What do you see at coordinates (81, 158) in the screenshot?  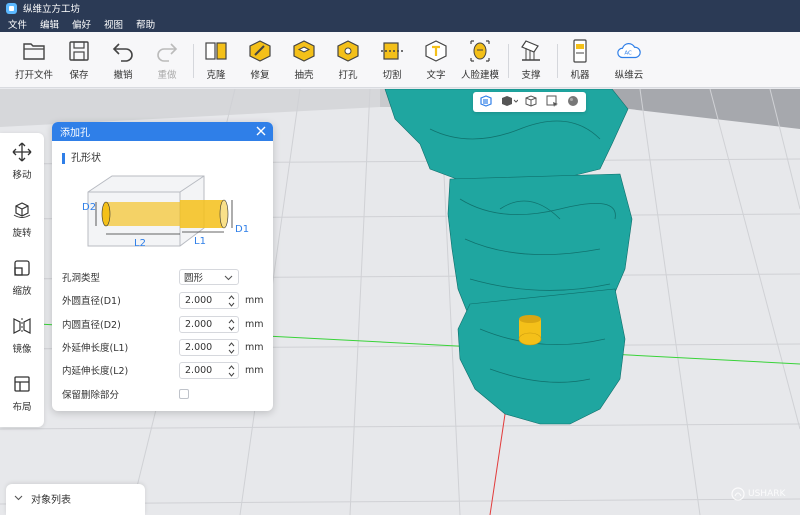 I see `hole-shape-section-title: 孔形状` at bounding box center [81, 158].